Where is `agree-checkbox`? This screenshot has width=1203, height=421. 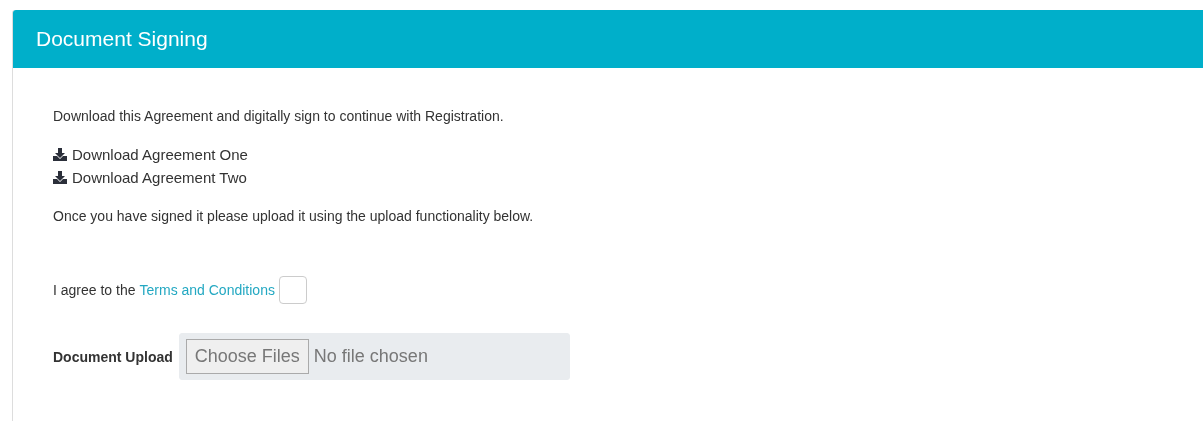
agree-checkbox is located at coordinates (292, 290).